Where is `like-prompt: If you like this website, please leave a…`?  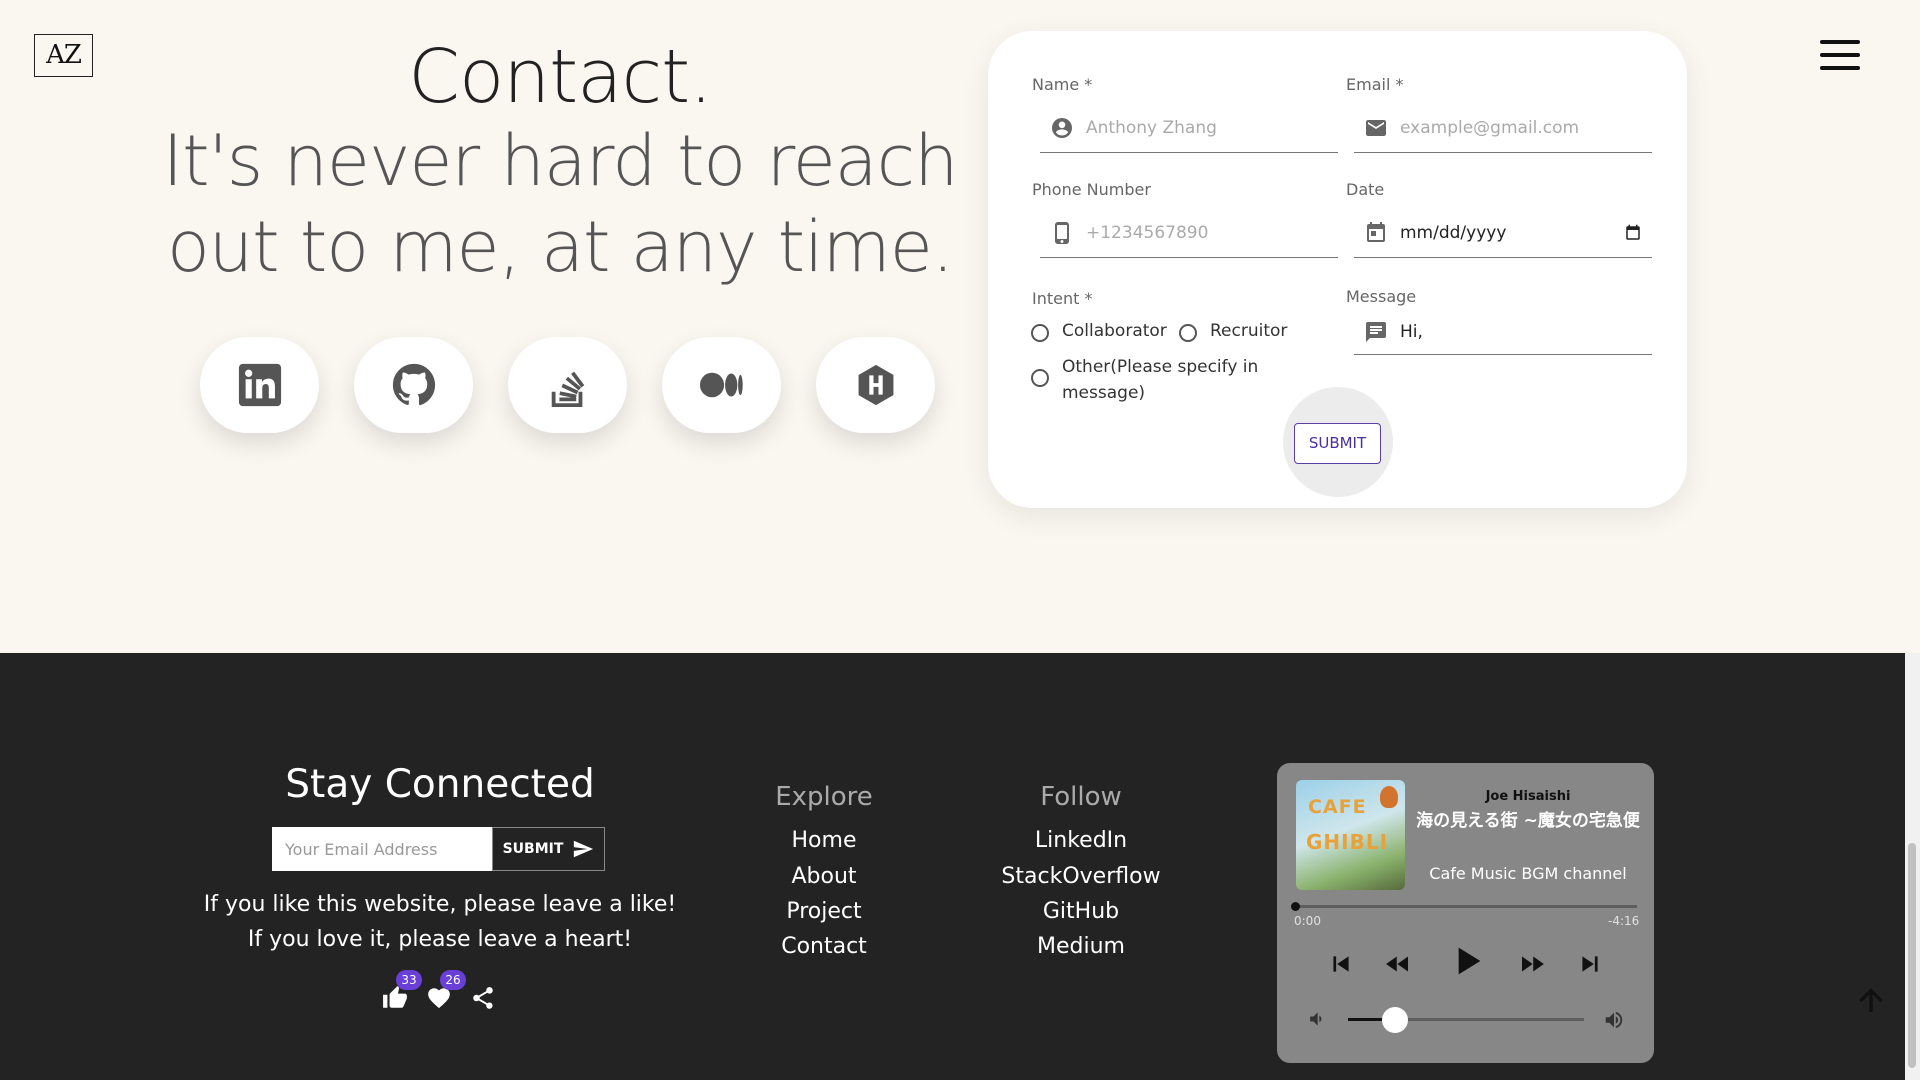 like-prompt: If you like this website, please leave a… is located at coordinates (440, 904).